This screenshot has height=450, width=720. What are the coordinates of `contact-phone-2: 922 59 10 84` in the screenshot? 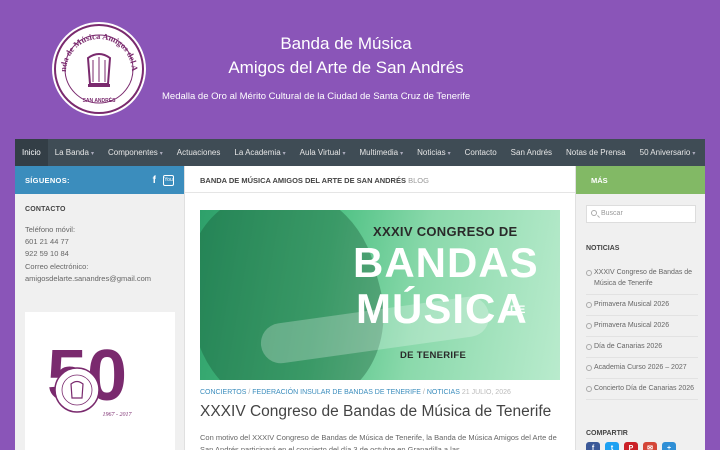 It's located at (99, 254).